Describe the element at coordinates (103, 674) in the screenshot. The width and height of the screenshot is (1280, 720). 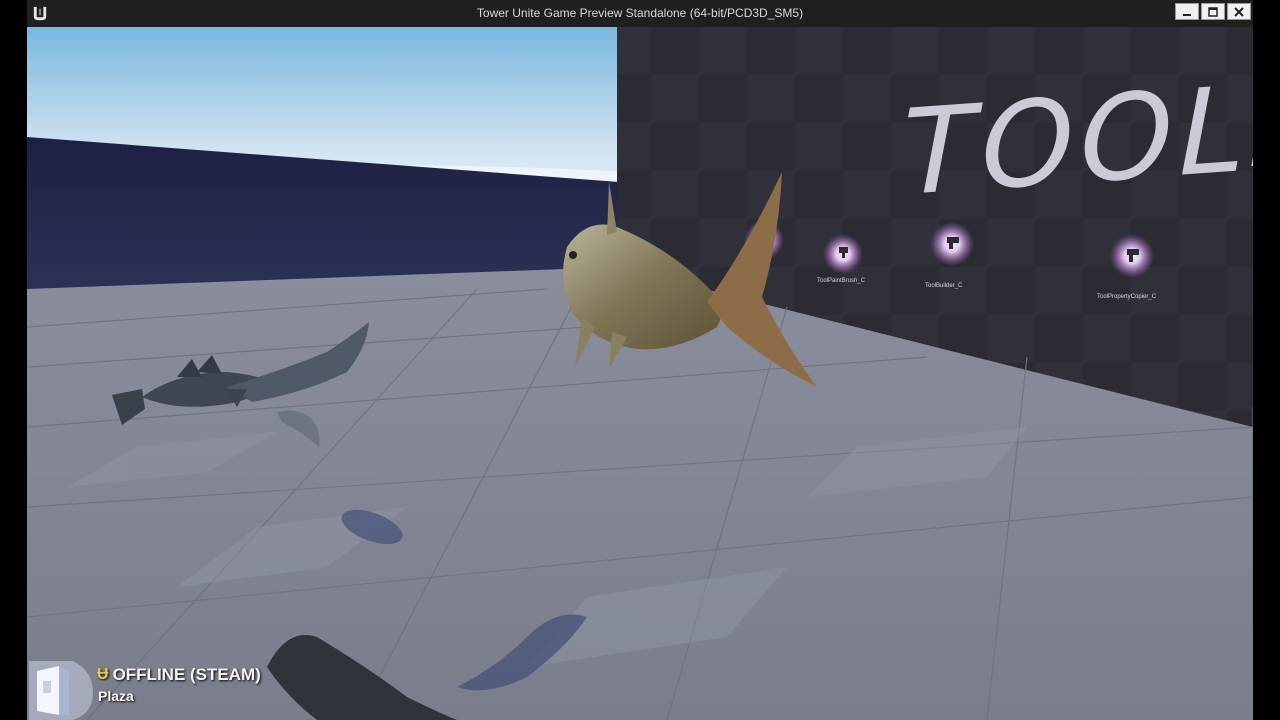
I see `u-coin-icon: Ʉ` at that location.